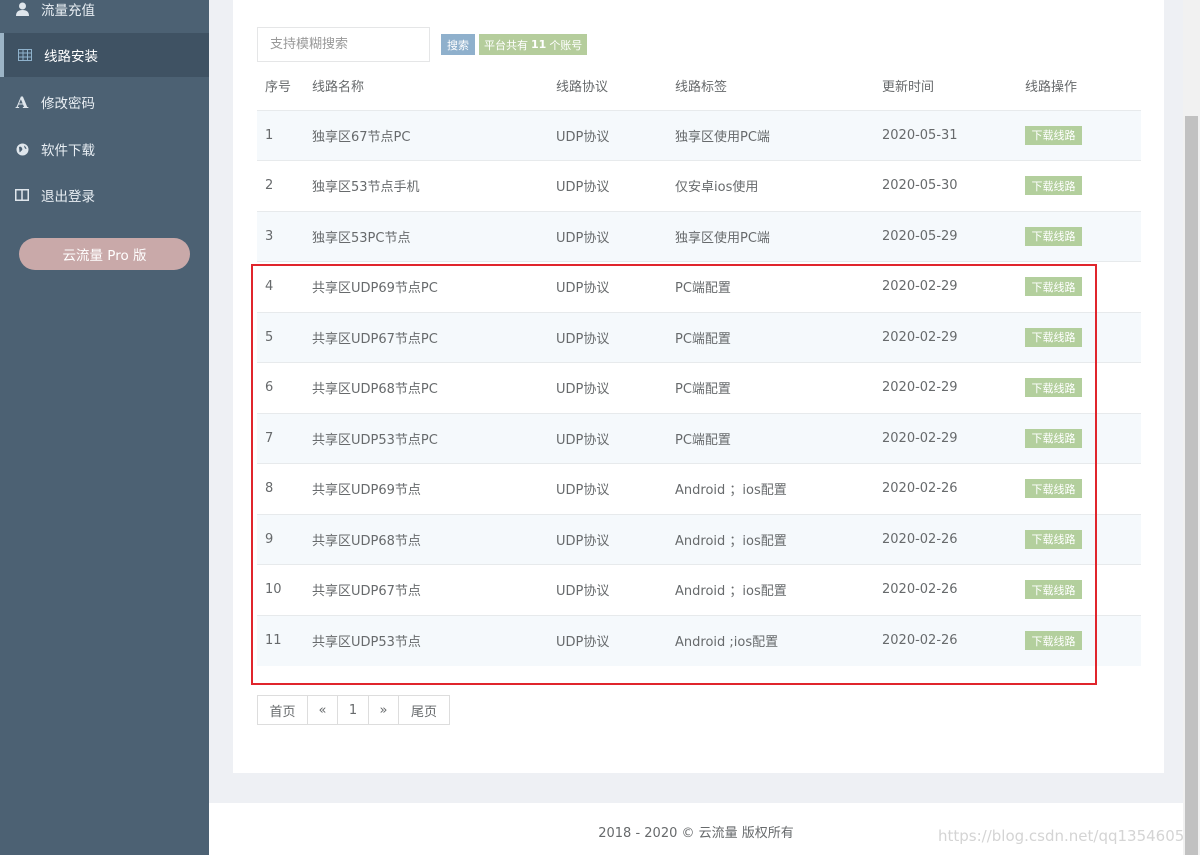  I want to click on cell-index: 8, so click(269, 489).